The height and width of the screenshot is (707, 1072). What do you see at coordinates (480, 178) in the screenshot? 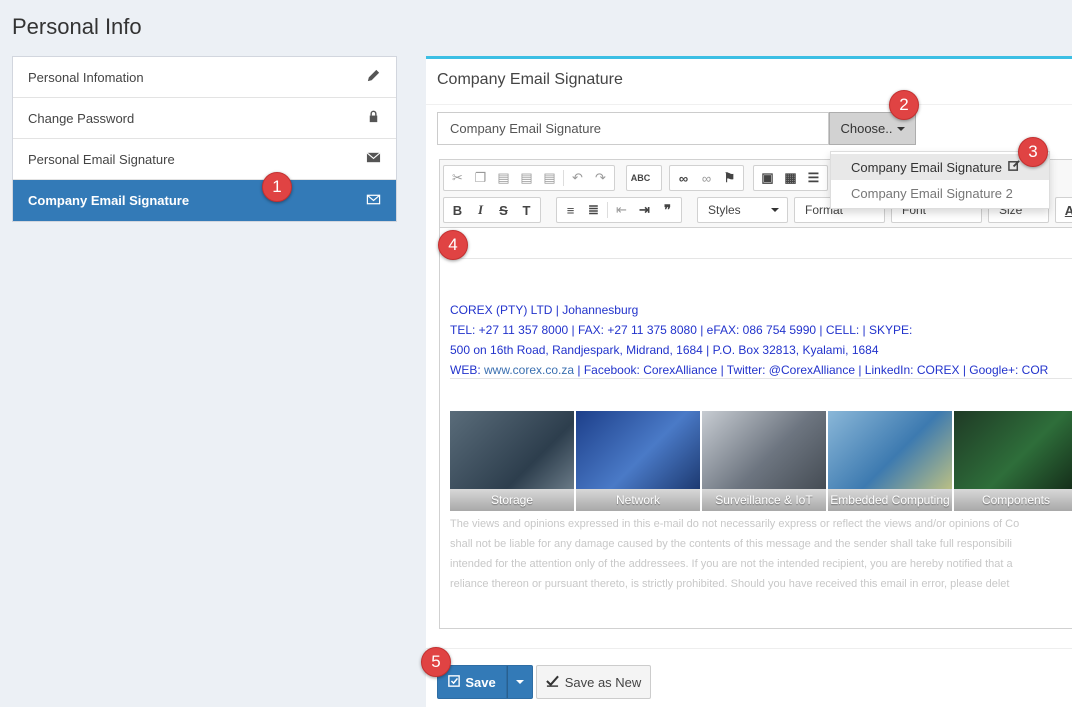
I see `copy-icon: ❐` at bounding box center [480, 178].